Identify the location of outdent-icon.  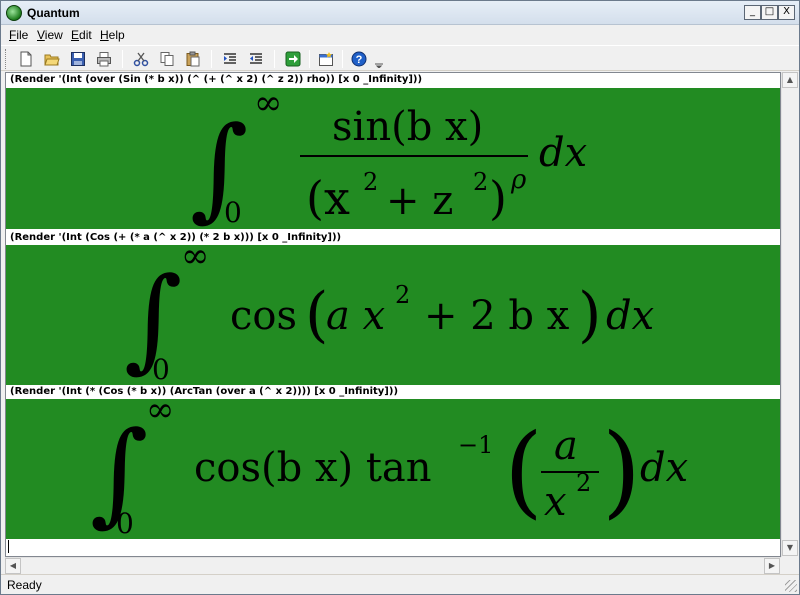
(256, 59).